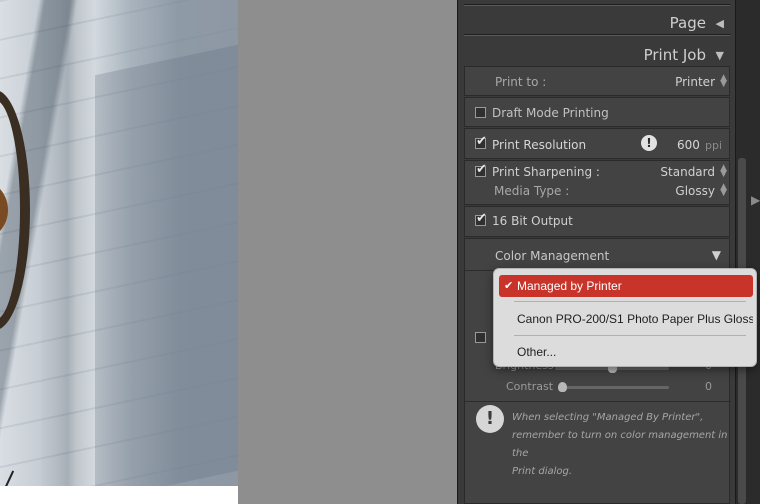  Describe the element at coordinates (720, 23) in the screenshot. I see `collapse-left-icon: ◀` at that location.